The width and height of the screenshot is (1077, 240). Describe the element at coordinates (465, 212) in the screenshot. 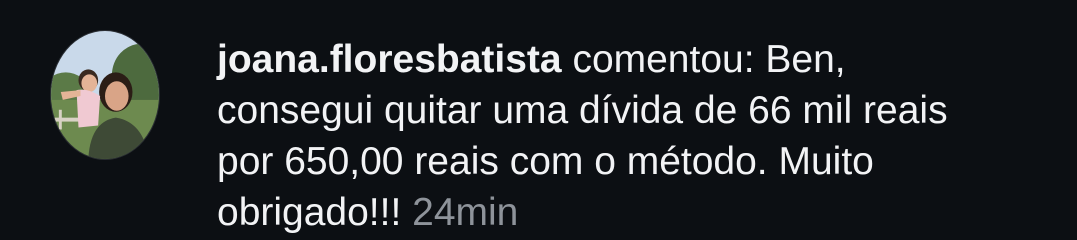

I see `timestamp: 24min` at that location.